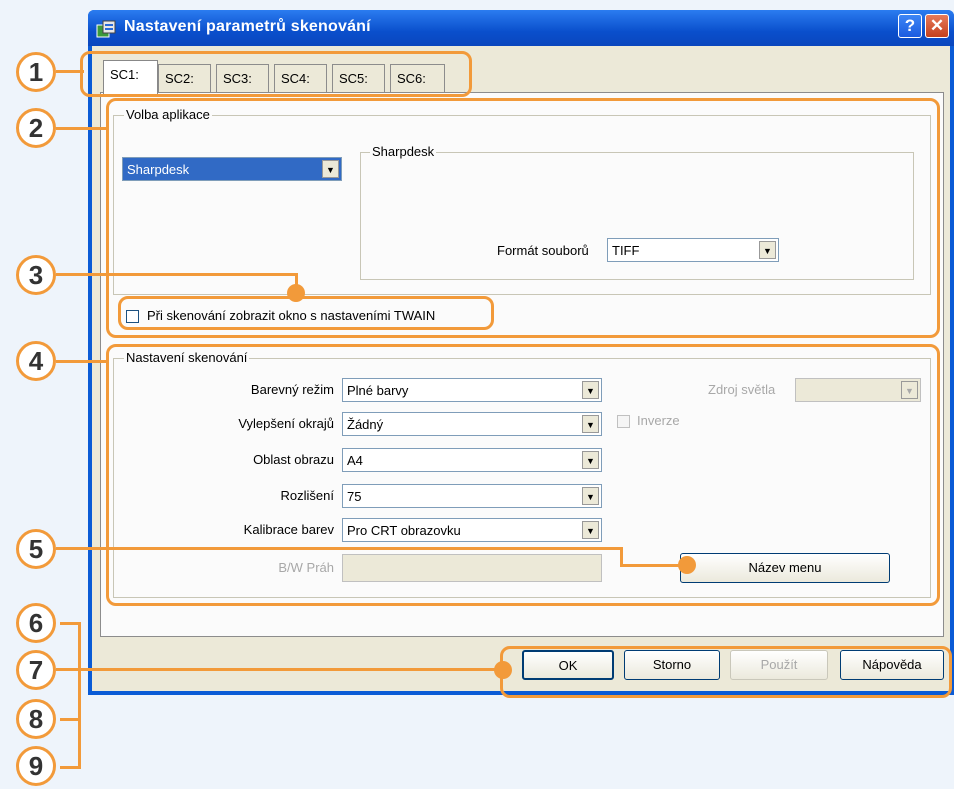 Image resolution: width=954 pixels, height=789 pixels. What do you see at coordinates (36, 361) in the screenshot?
I see `callout-number-4: 4` at bounding box center [36, 361].